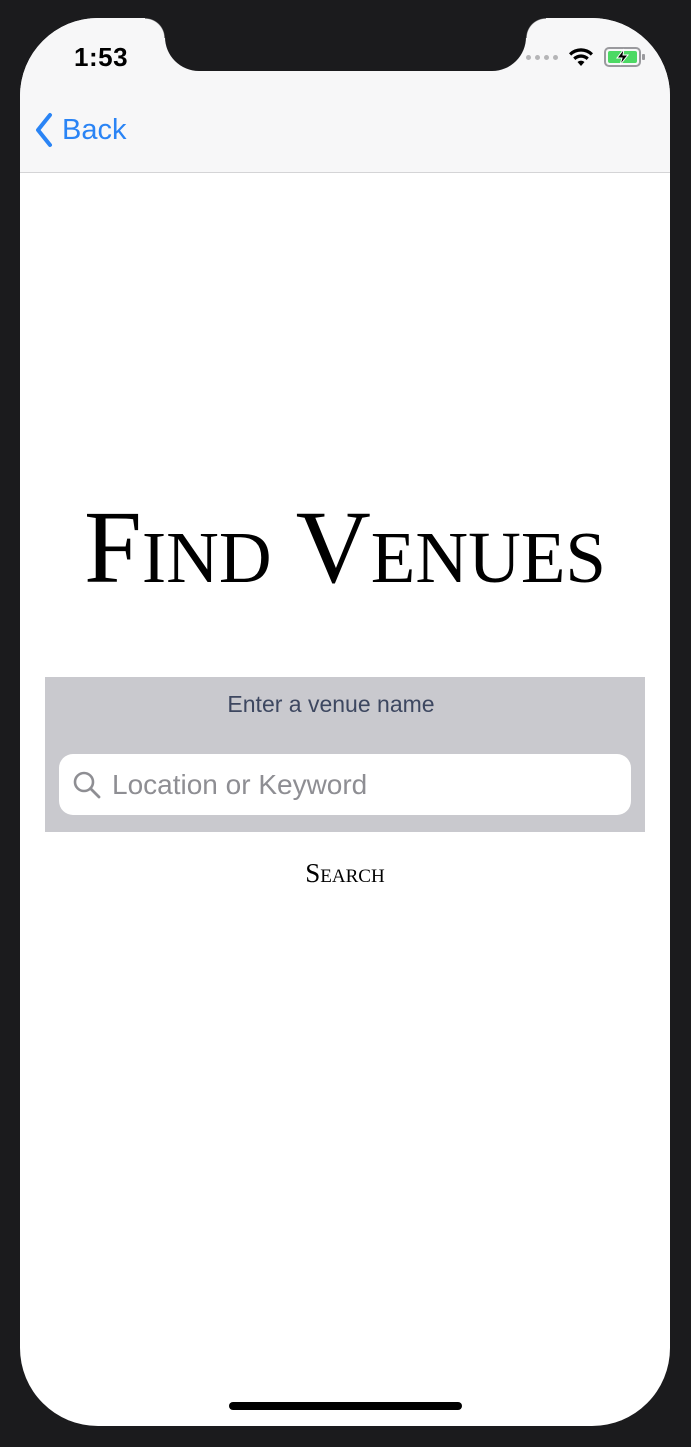  What do you see at coordinates (44, 130) in the screenshot?
I see `chevron-left-icon` at bounding box center [44, 130].